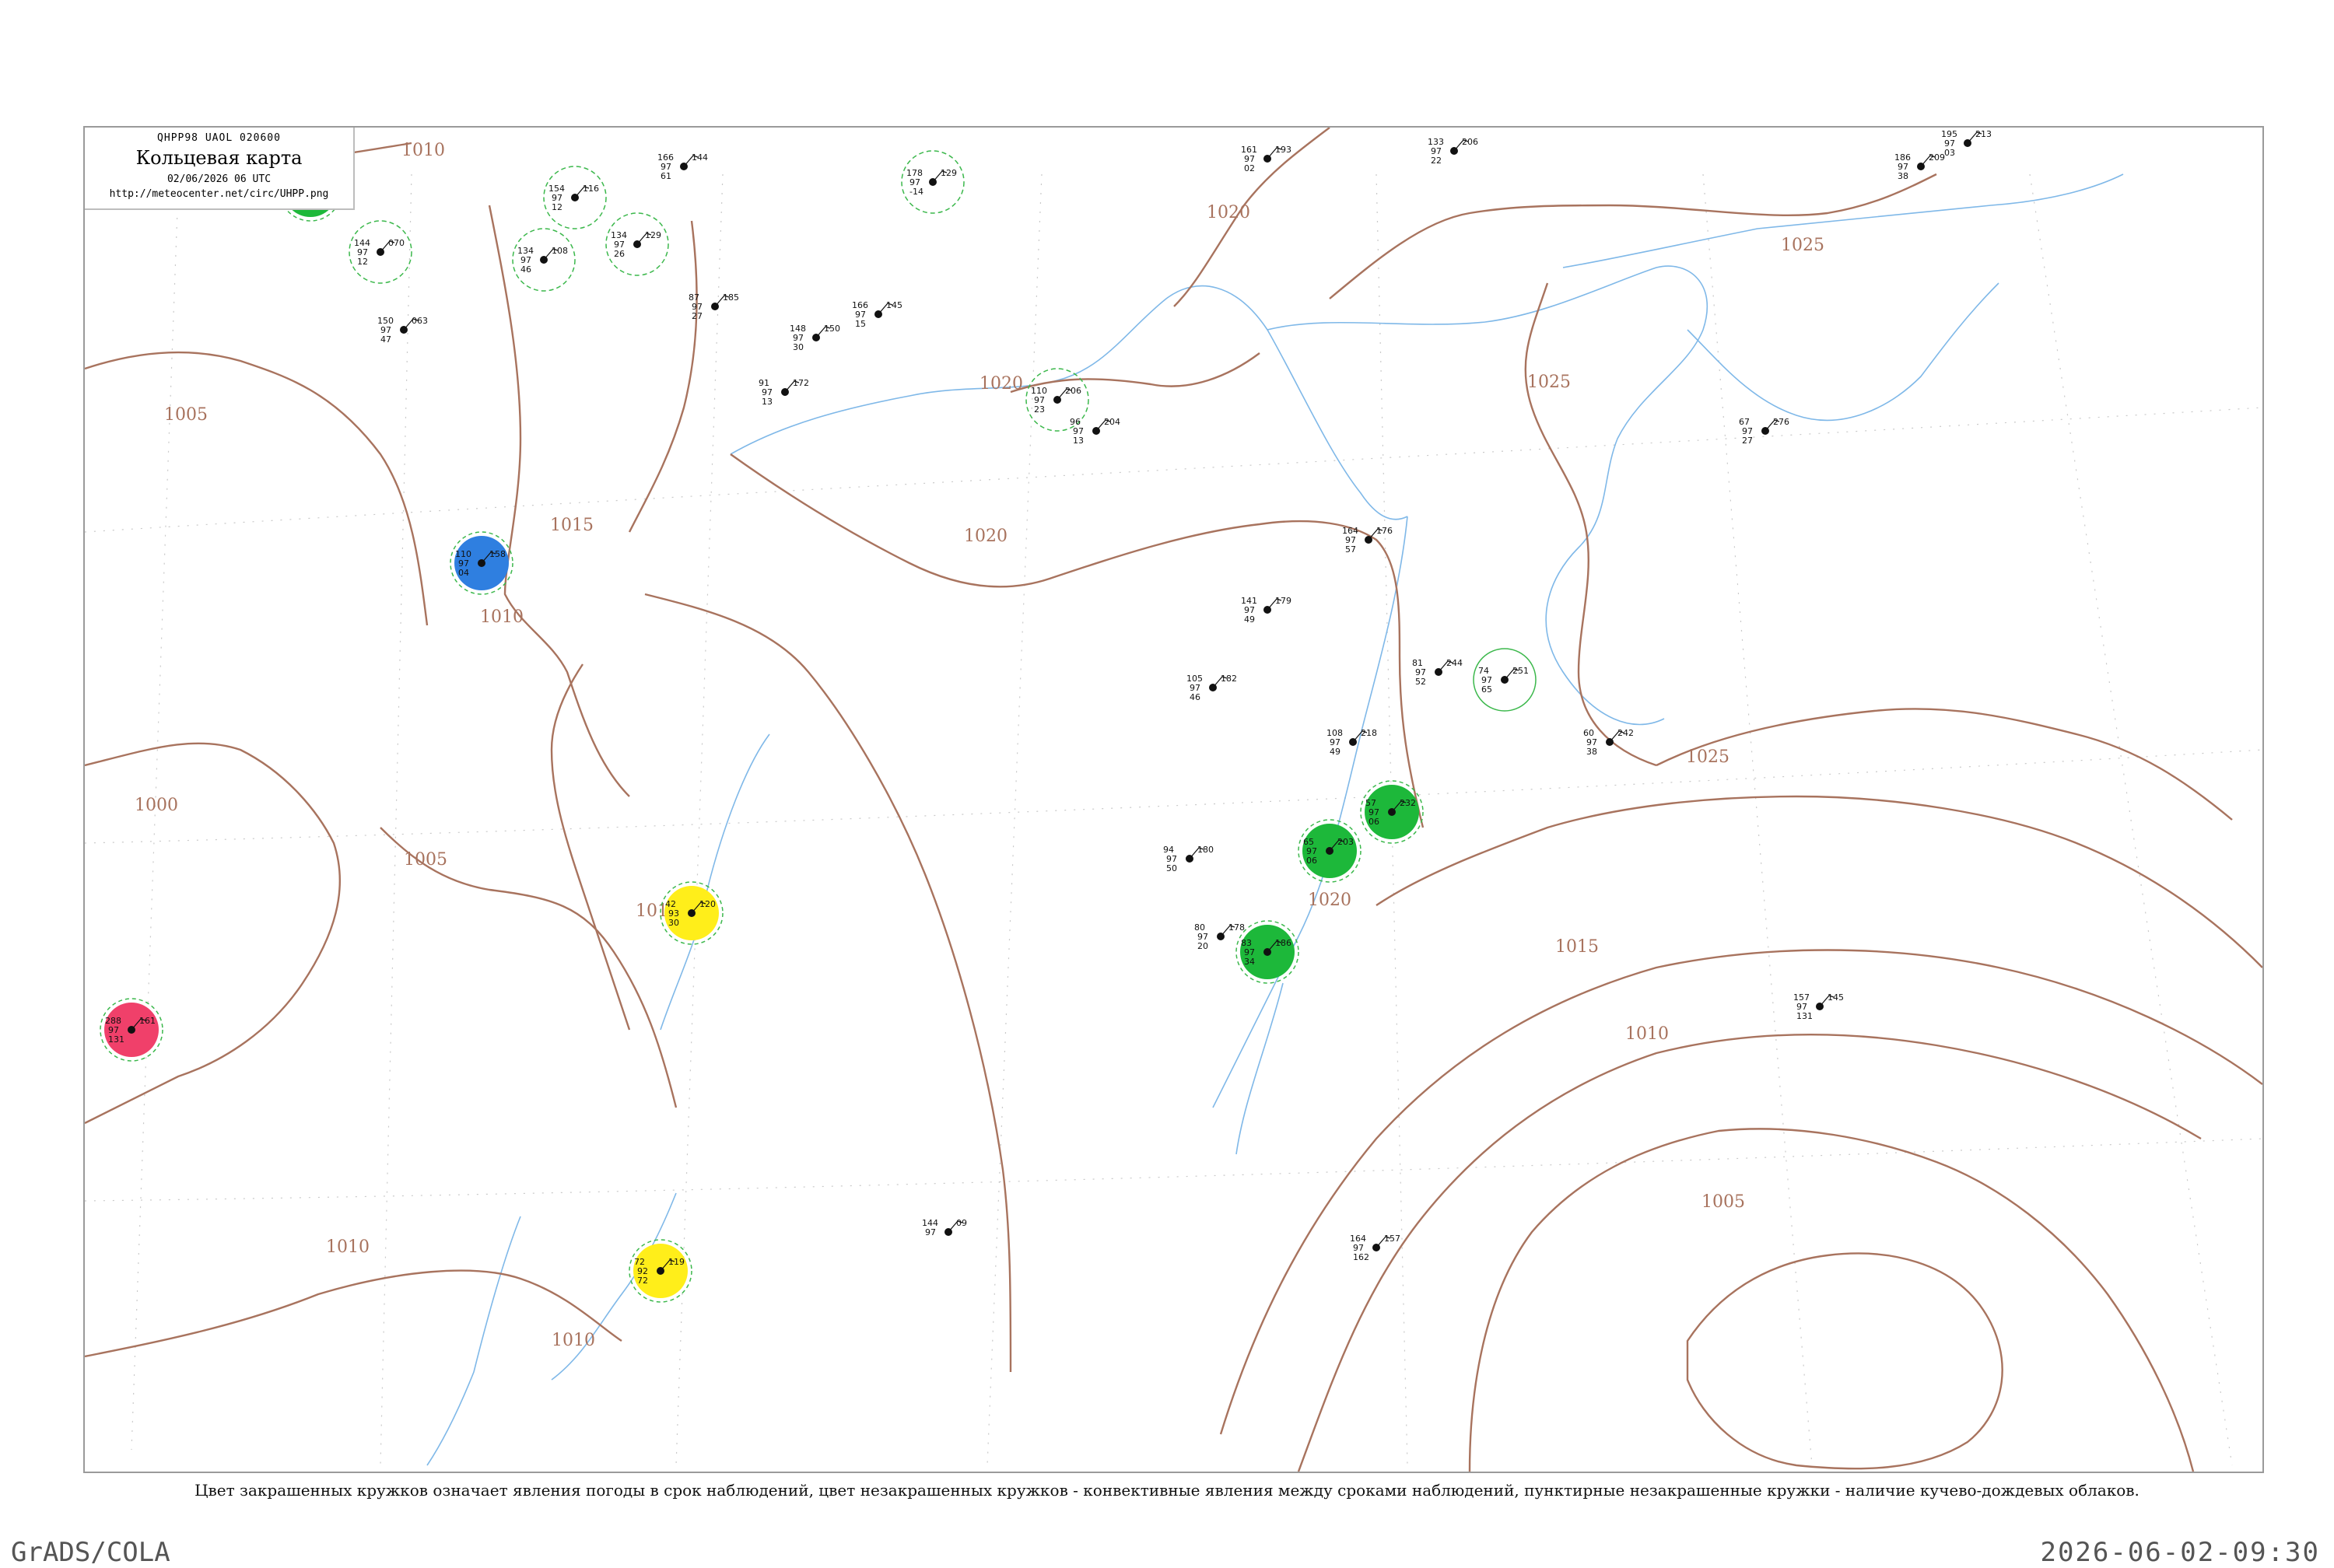 This screenshot has height=1568, width=2334. Describe the element at coordinates (1437, 673) in the screenshot. I see `weather-station: 81 2449752` at that location.